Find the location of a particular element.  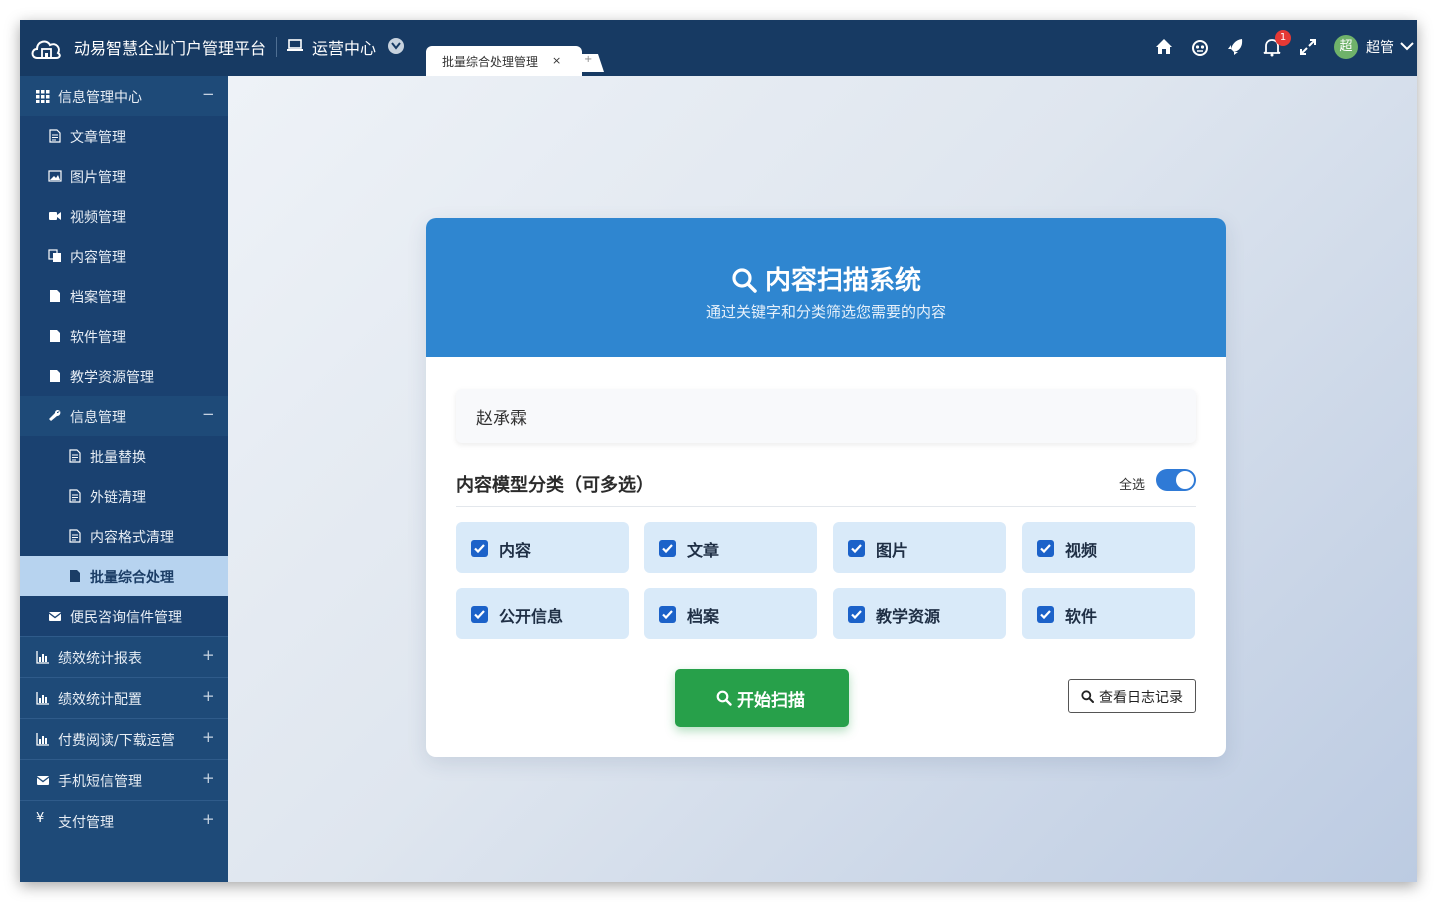

image-icon is located at coordinates (55, 176).